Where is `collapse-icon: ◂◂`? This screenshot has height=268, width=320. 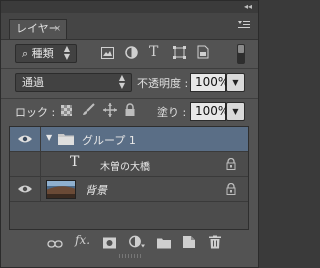 collapse-icon: ◂◂ is located at coordinates (248, 7).